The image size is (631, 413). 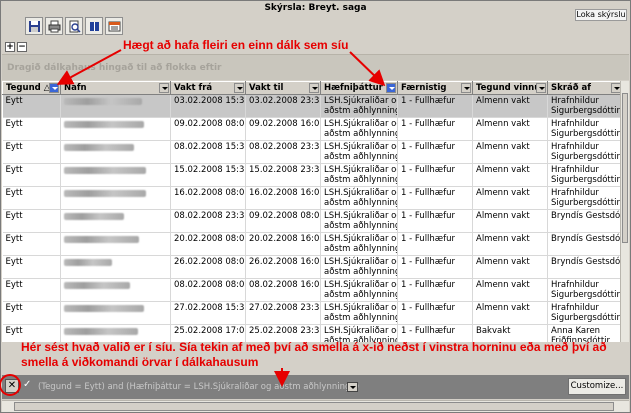 What do you see at coordinates (10, 47) in the screenshot?
I see `expand-all-button: +` at bounding box center [10, 47].